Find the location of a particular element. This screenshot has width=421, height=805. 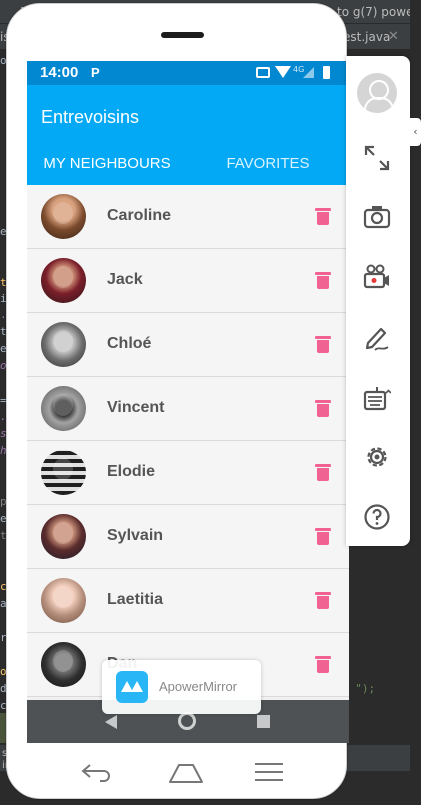

status-bar: 14:00 P 4G is located at coordinates (188, 73).